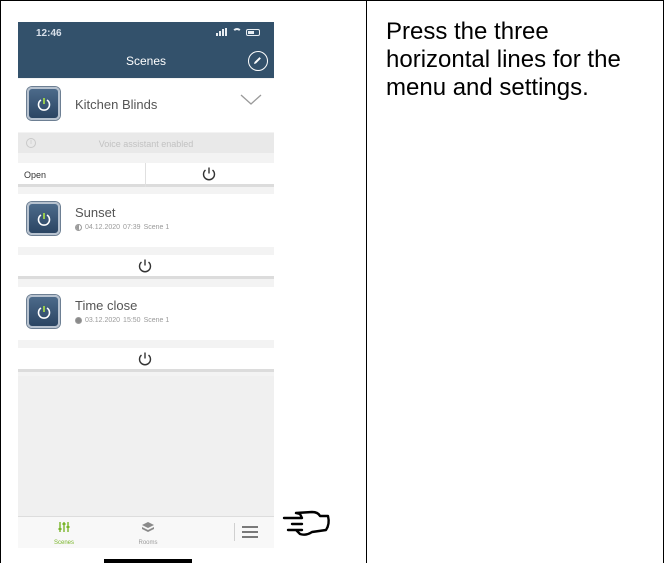 Image resolution: width=664 pixels, height=563 pixels. I want to click on scene-date: 03.12.2020, so click(103, 320).